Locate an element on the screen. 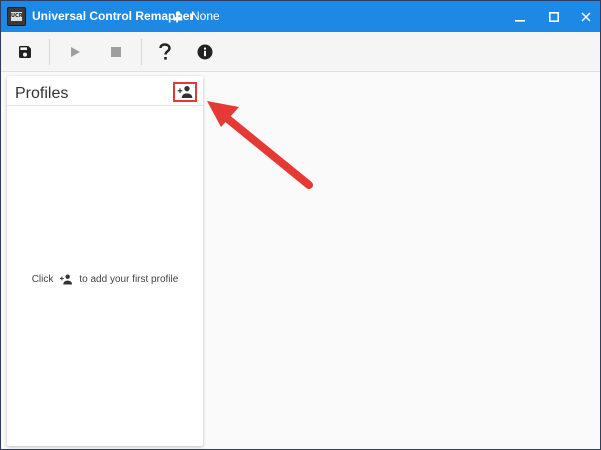 The image size is (601, 450). app-logo-icon: UCR is located at coordinates (16, 16).